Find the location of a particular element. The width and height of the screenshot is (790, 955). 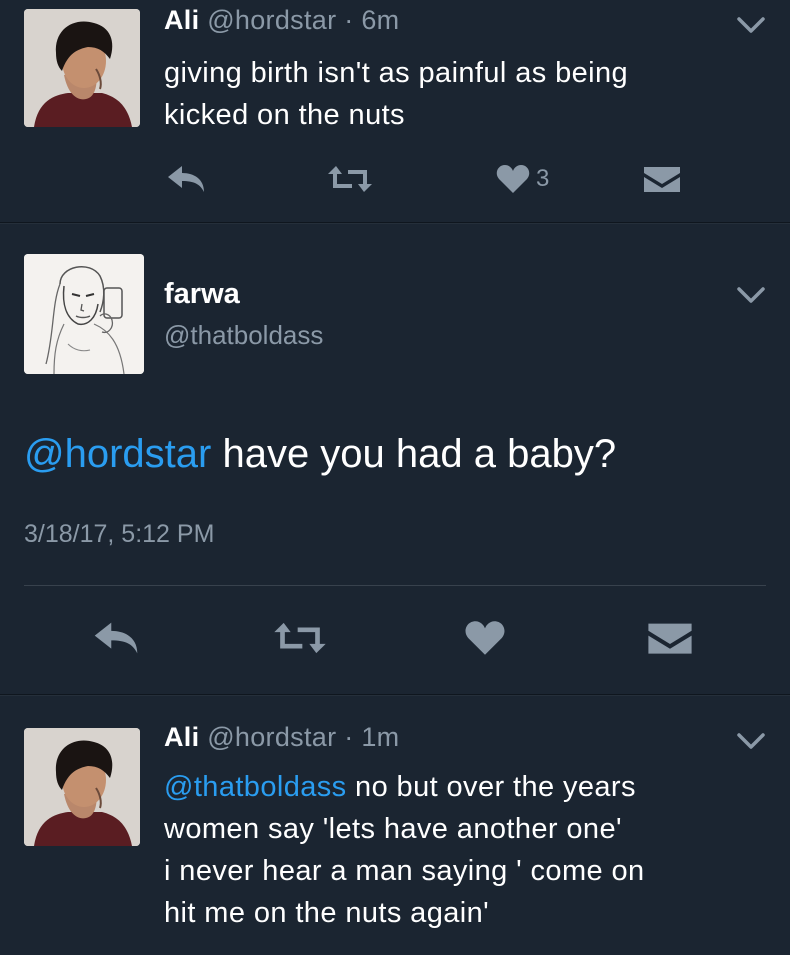

tweet3-text-line: i never hear a man saying ' come on is located at coordinates (404, 871).